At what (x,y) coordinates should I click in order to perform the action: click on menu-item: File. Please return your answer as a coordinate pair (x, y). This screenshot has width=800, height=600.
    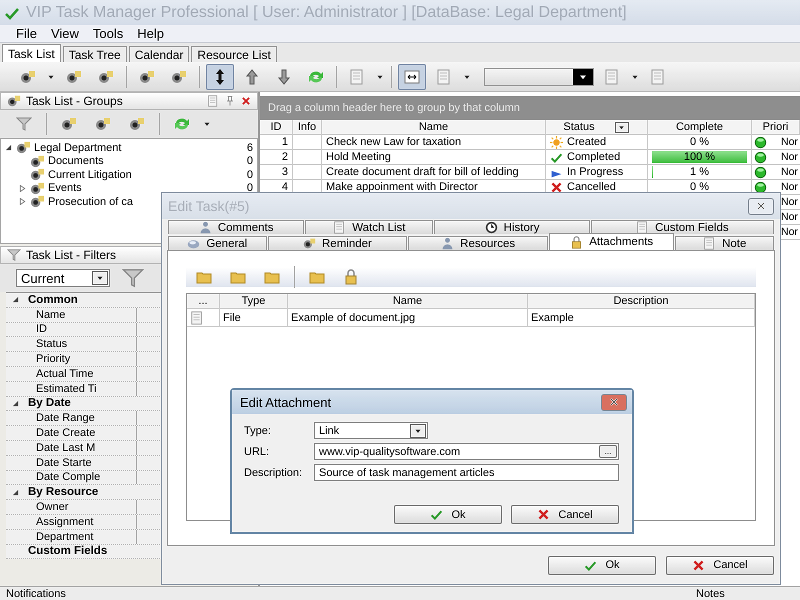
    Looking at the image, I should click on (26, 33).